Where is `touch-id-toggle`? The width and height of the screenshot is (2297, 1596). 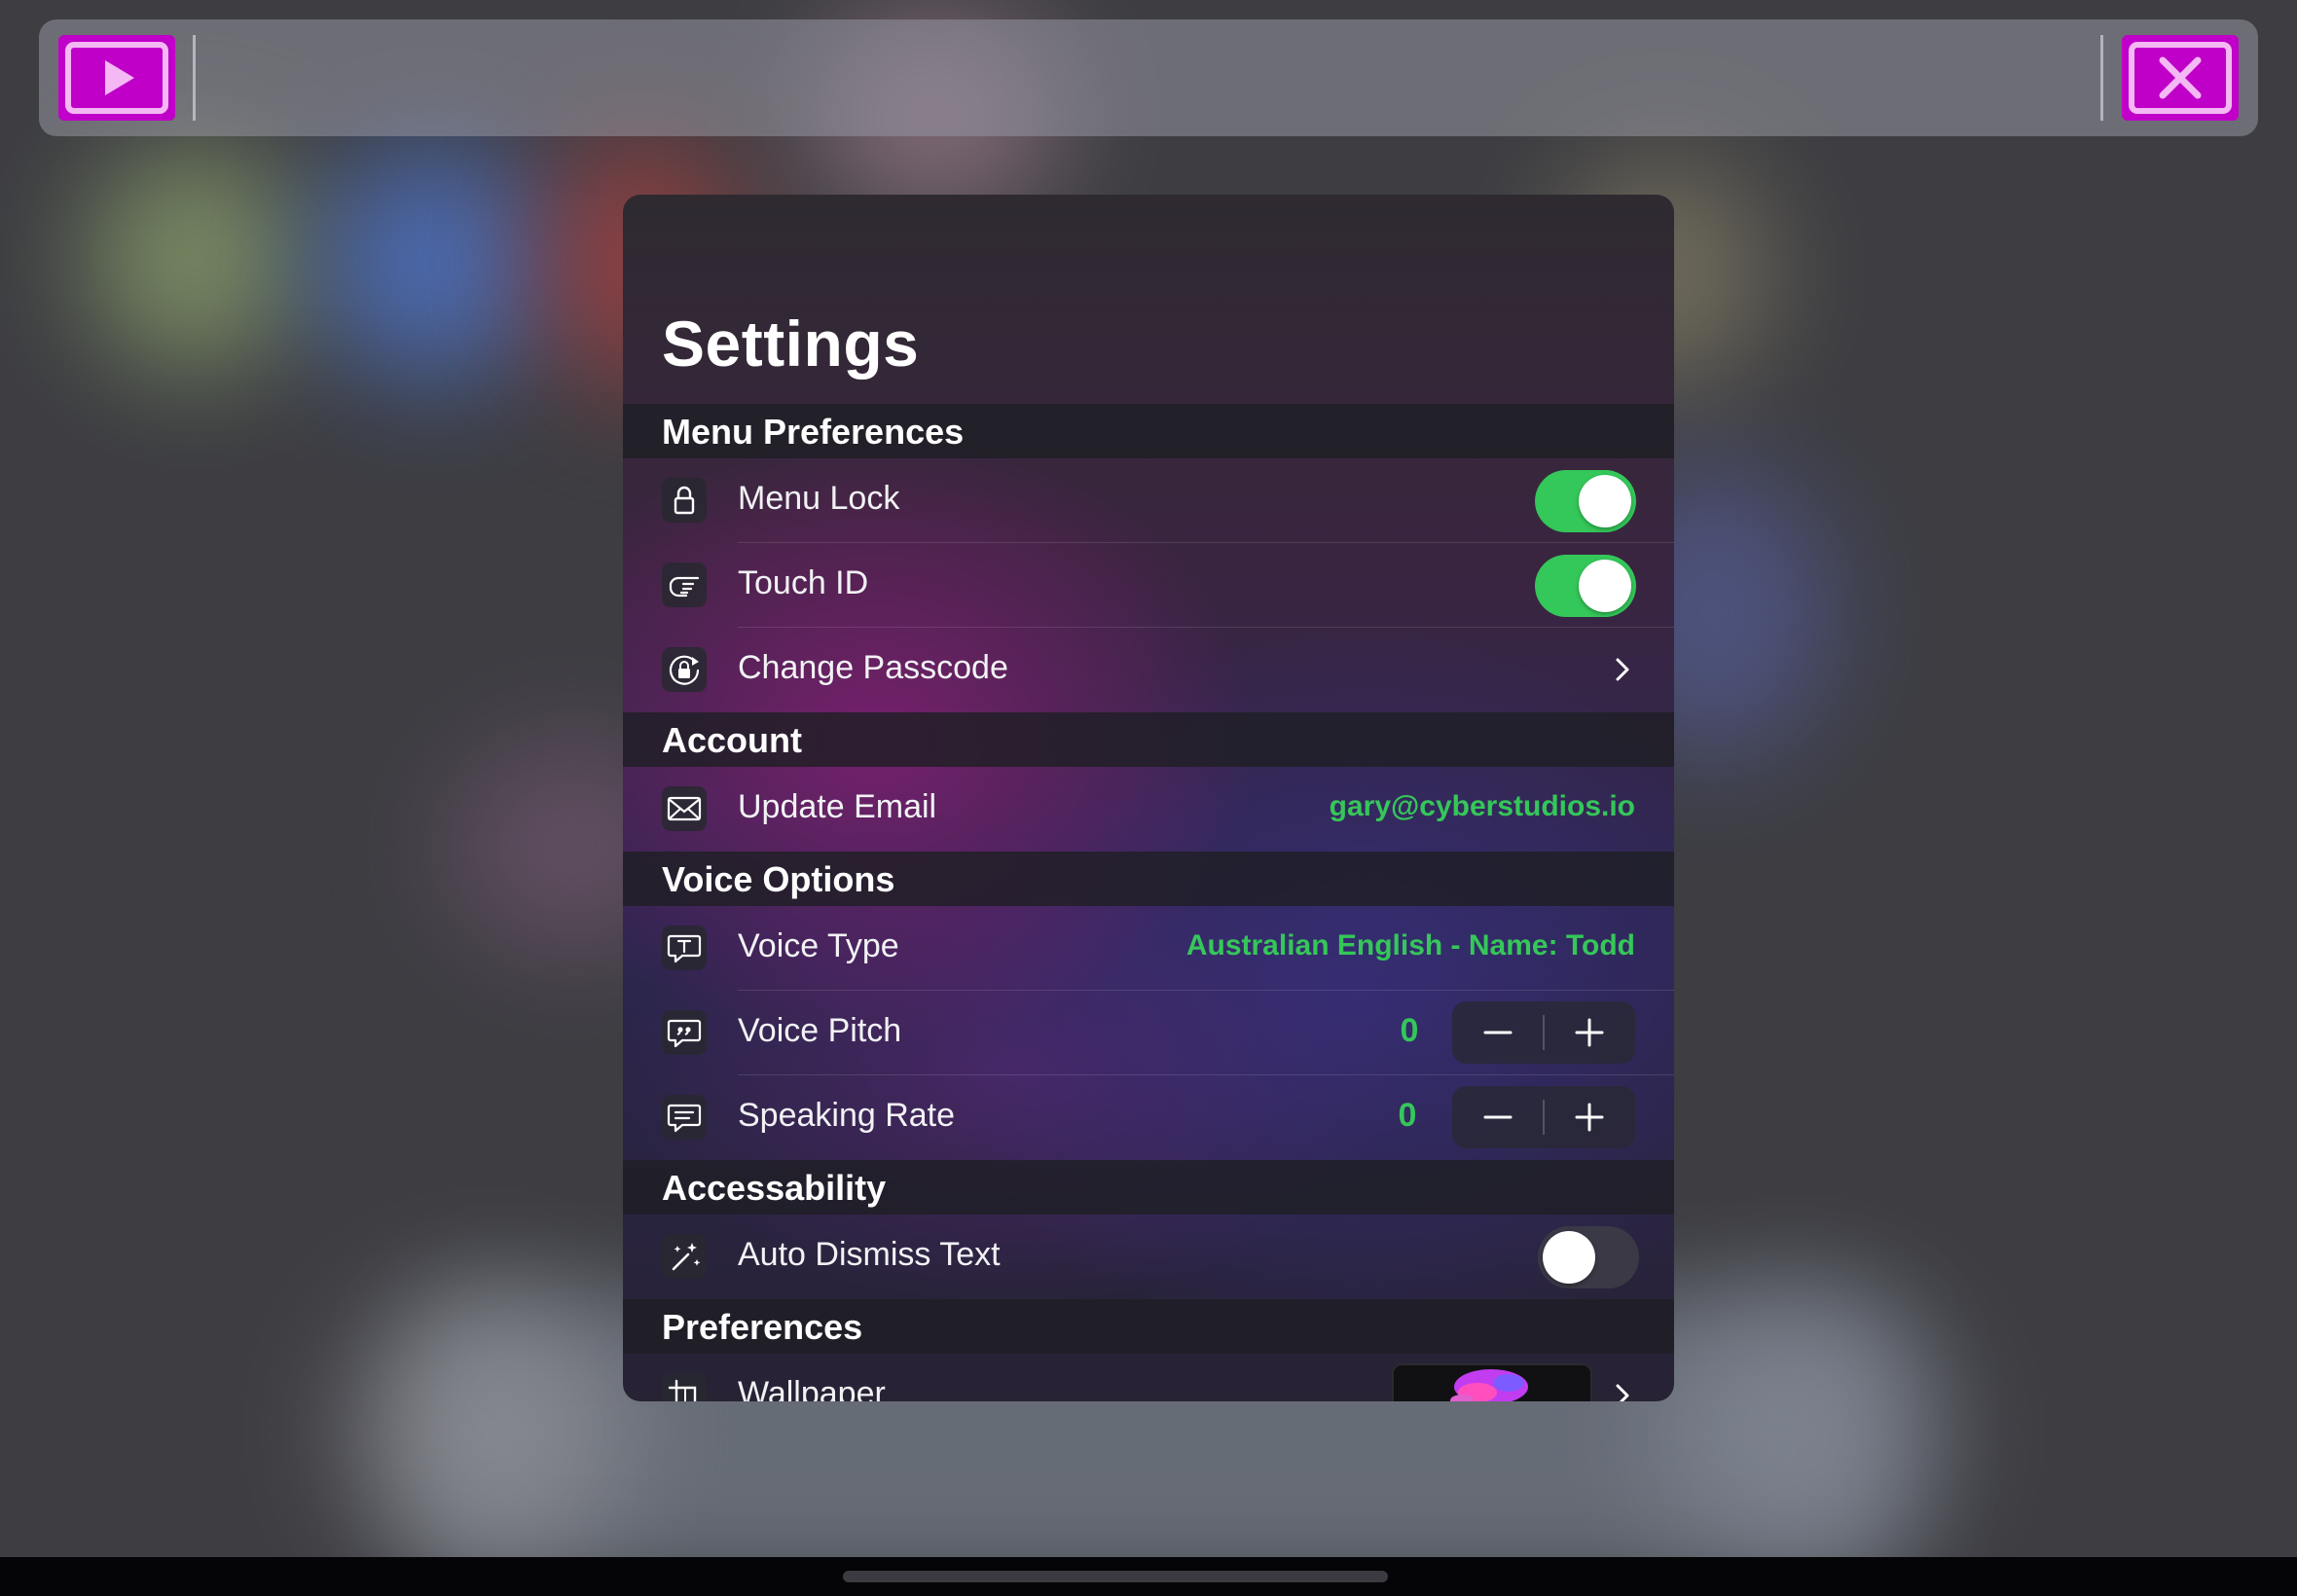
touch-id-toggle is located at coordinates (1585, 586).